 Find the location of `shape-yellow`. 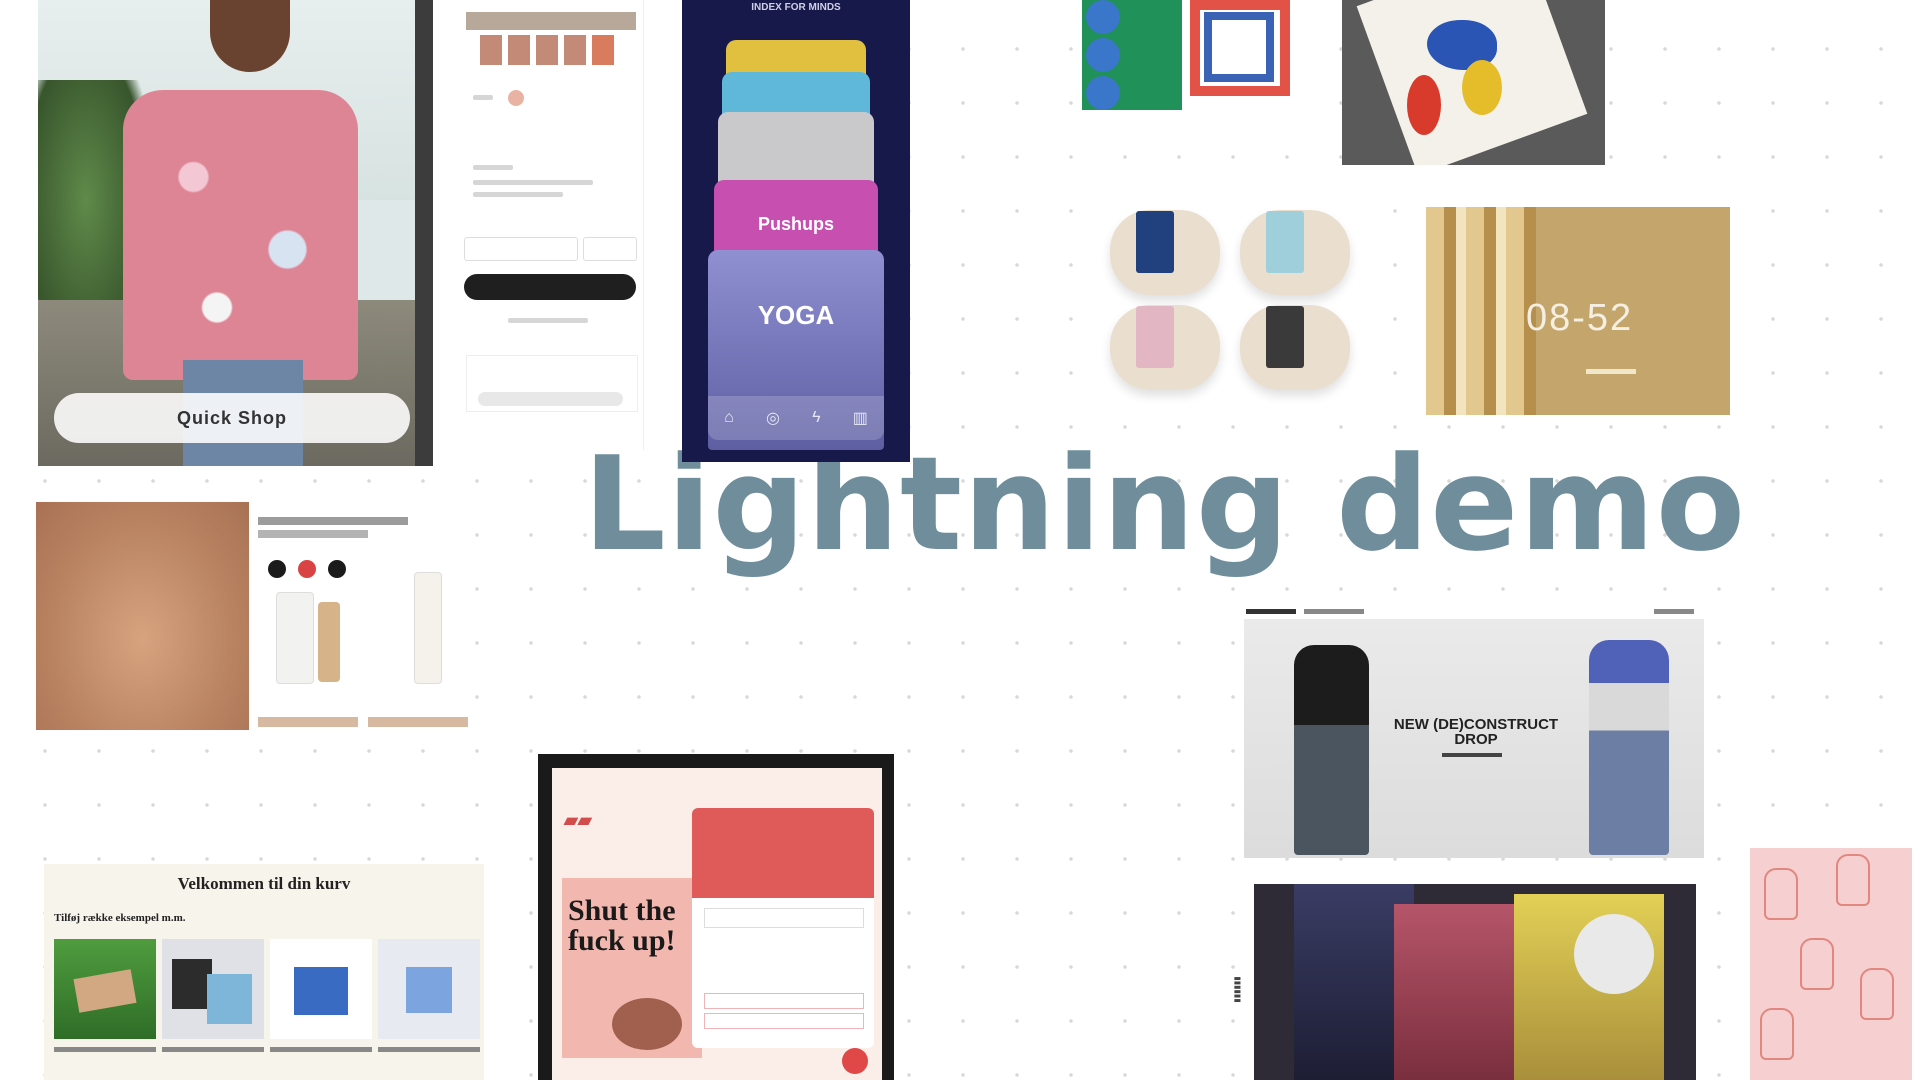

shape-yellow is located at coordinates (1482, 87).